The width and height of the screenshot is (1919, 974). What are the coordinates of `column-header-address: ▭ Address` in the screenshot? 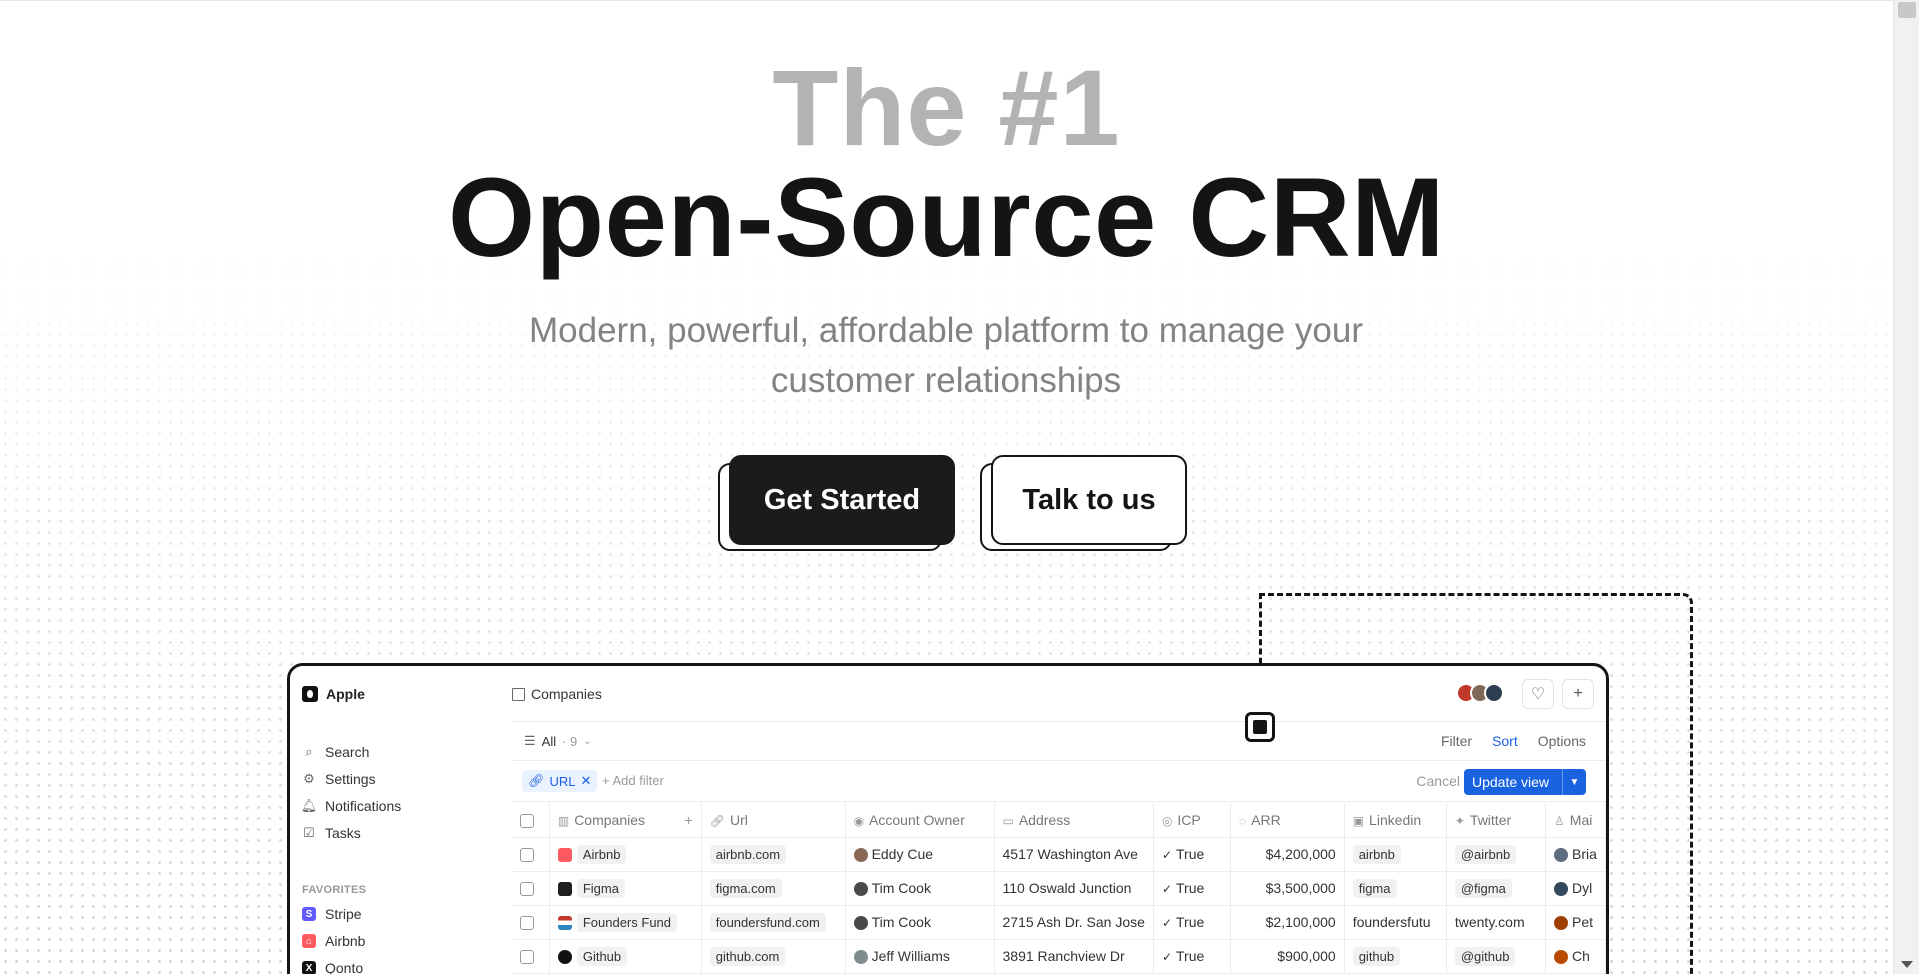 It's located at (1074, 820).